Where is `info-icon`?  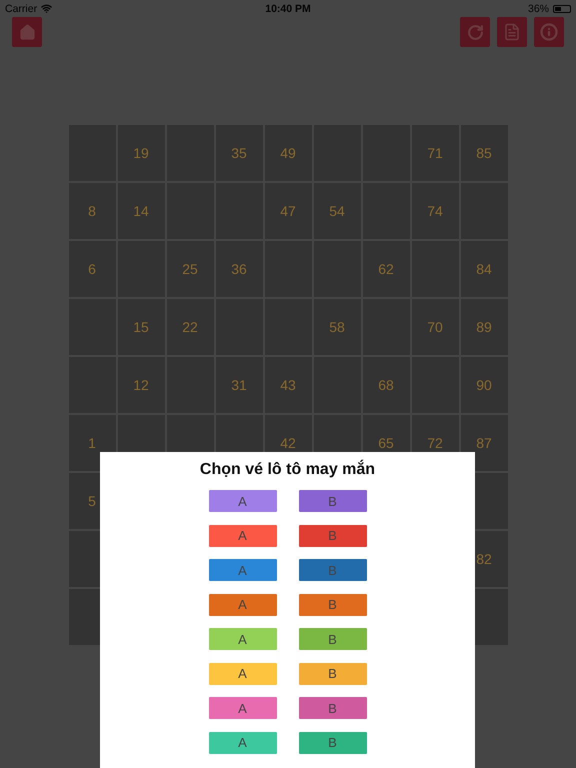
info-icon is located at coordinates (549, 32).